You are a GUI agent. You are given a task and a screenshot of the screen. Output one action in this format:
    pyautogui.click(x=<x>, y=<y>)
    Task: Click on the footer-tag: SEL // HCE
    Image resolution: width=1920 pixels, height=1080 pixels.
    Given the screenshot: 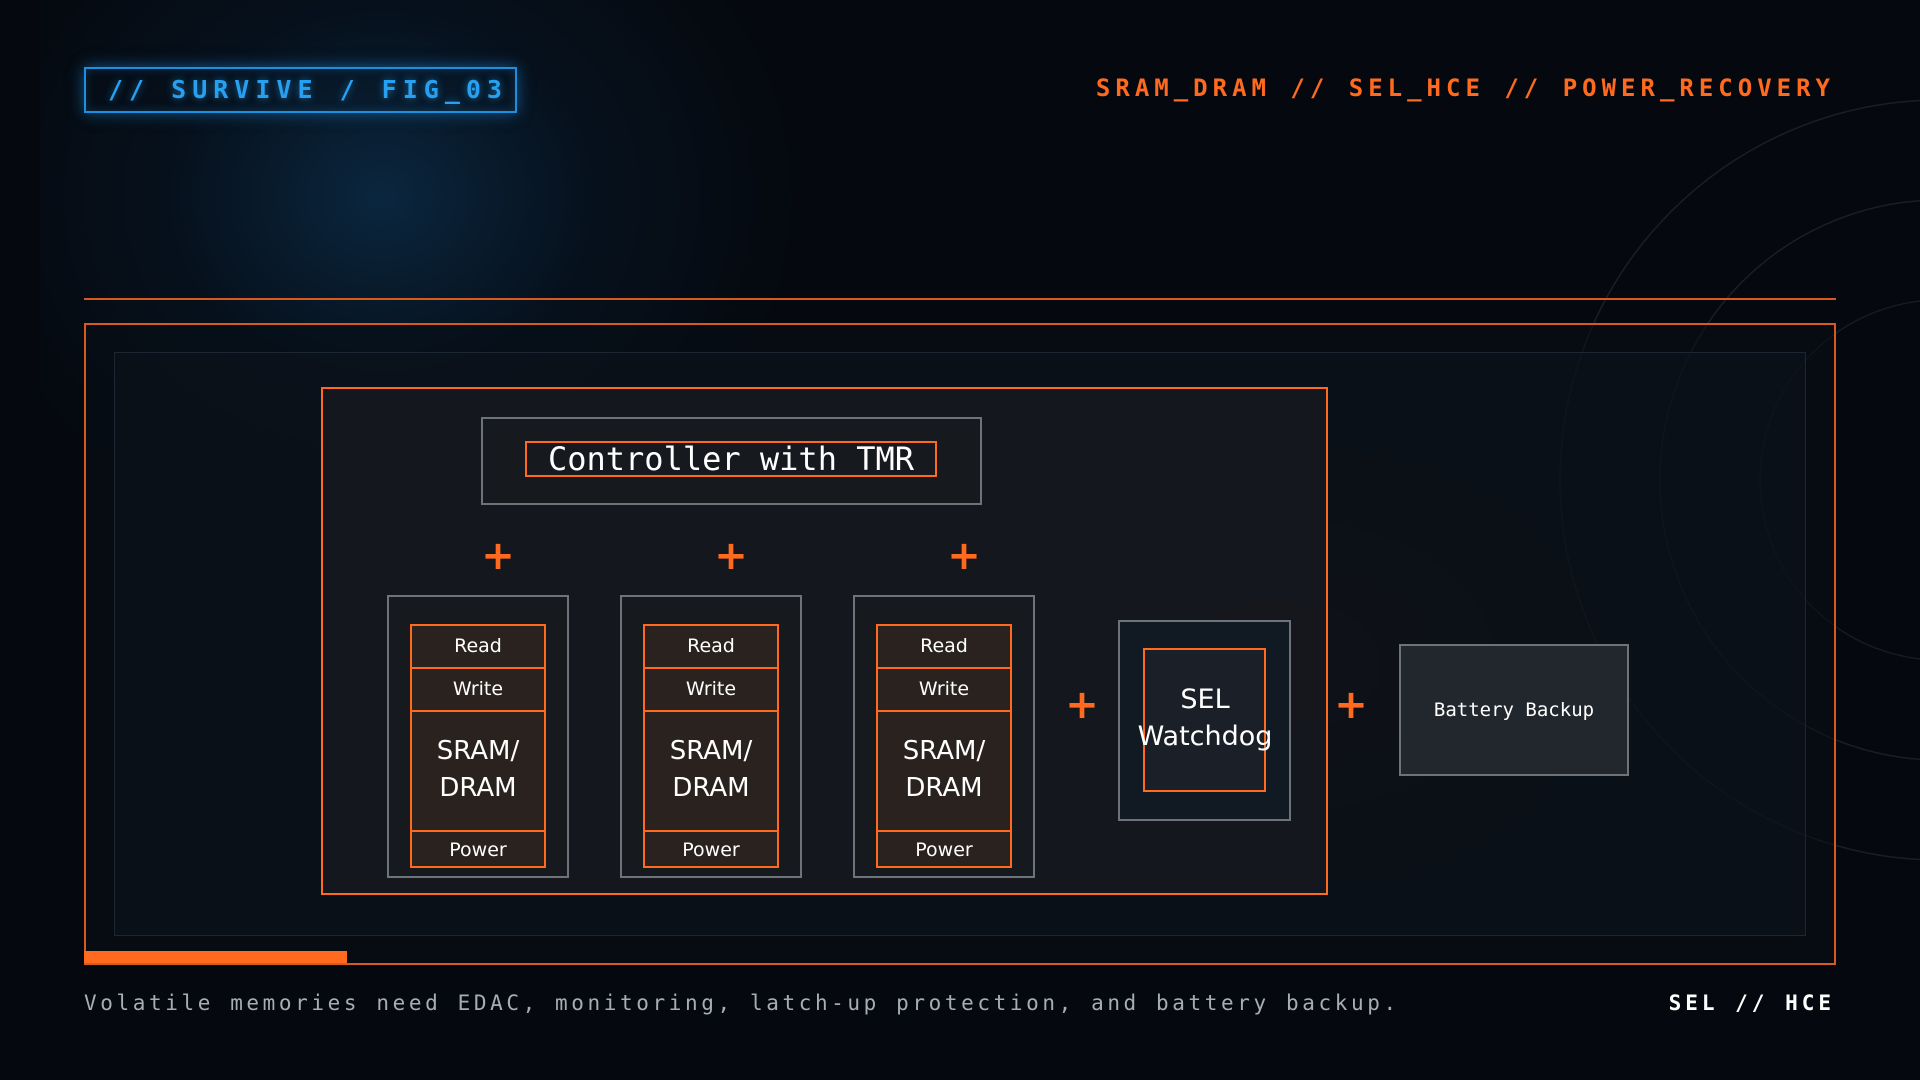 What is the action you would take?
    pyautogui.click(x=1751, y=1003)
    